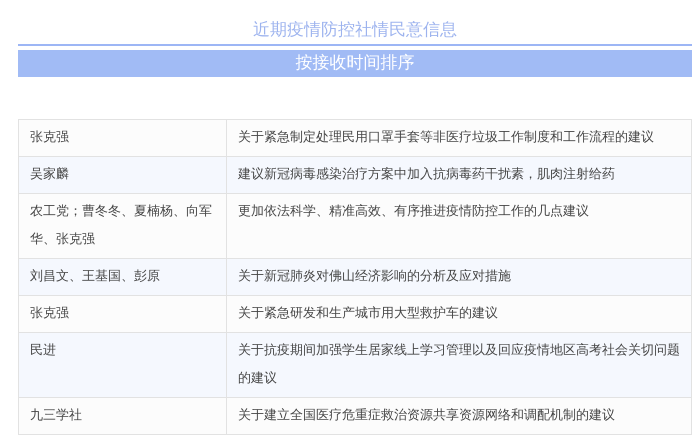 Image resolution: width=700 pixels, height=448 pixels. Describe the element at coordinates (355, 30) in the screenshot. I see `page-title: 近期疫情防控社情民意信息` at that location.